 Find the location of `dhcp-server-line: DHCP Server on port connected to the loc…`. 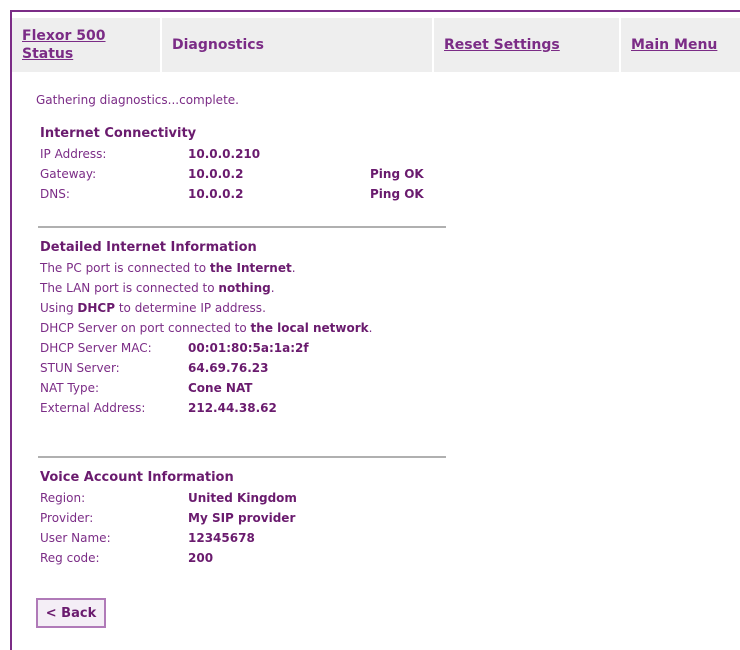

dhcp-server-line: DHCP Server on port connected to the loc… is located at coordinates (250, 328).